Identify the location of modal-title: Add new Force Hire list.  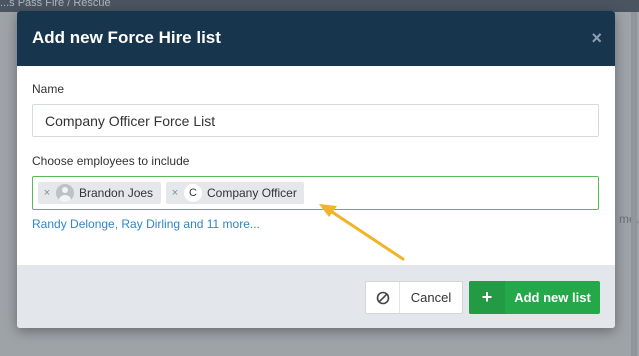
(126, 37).